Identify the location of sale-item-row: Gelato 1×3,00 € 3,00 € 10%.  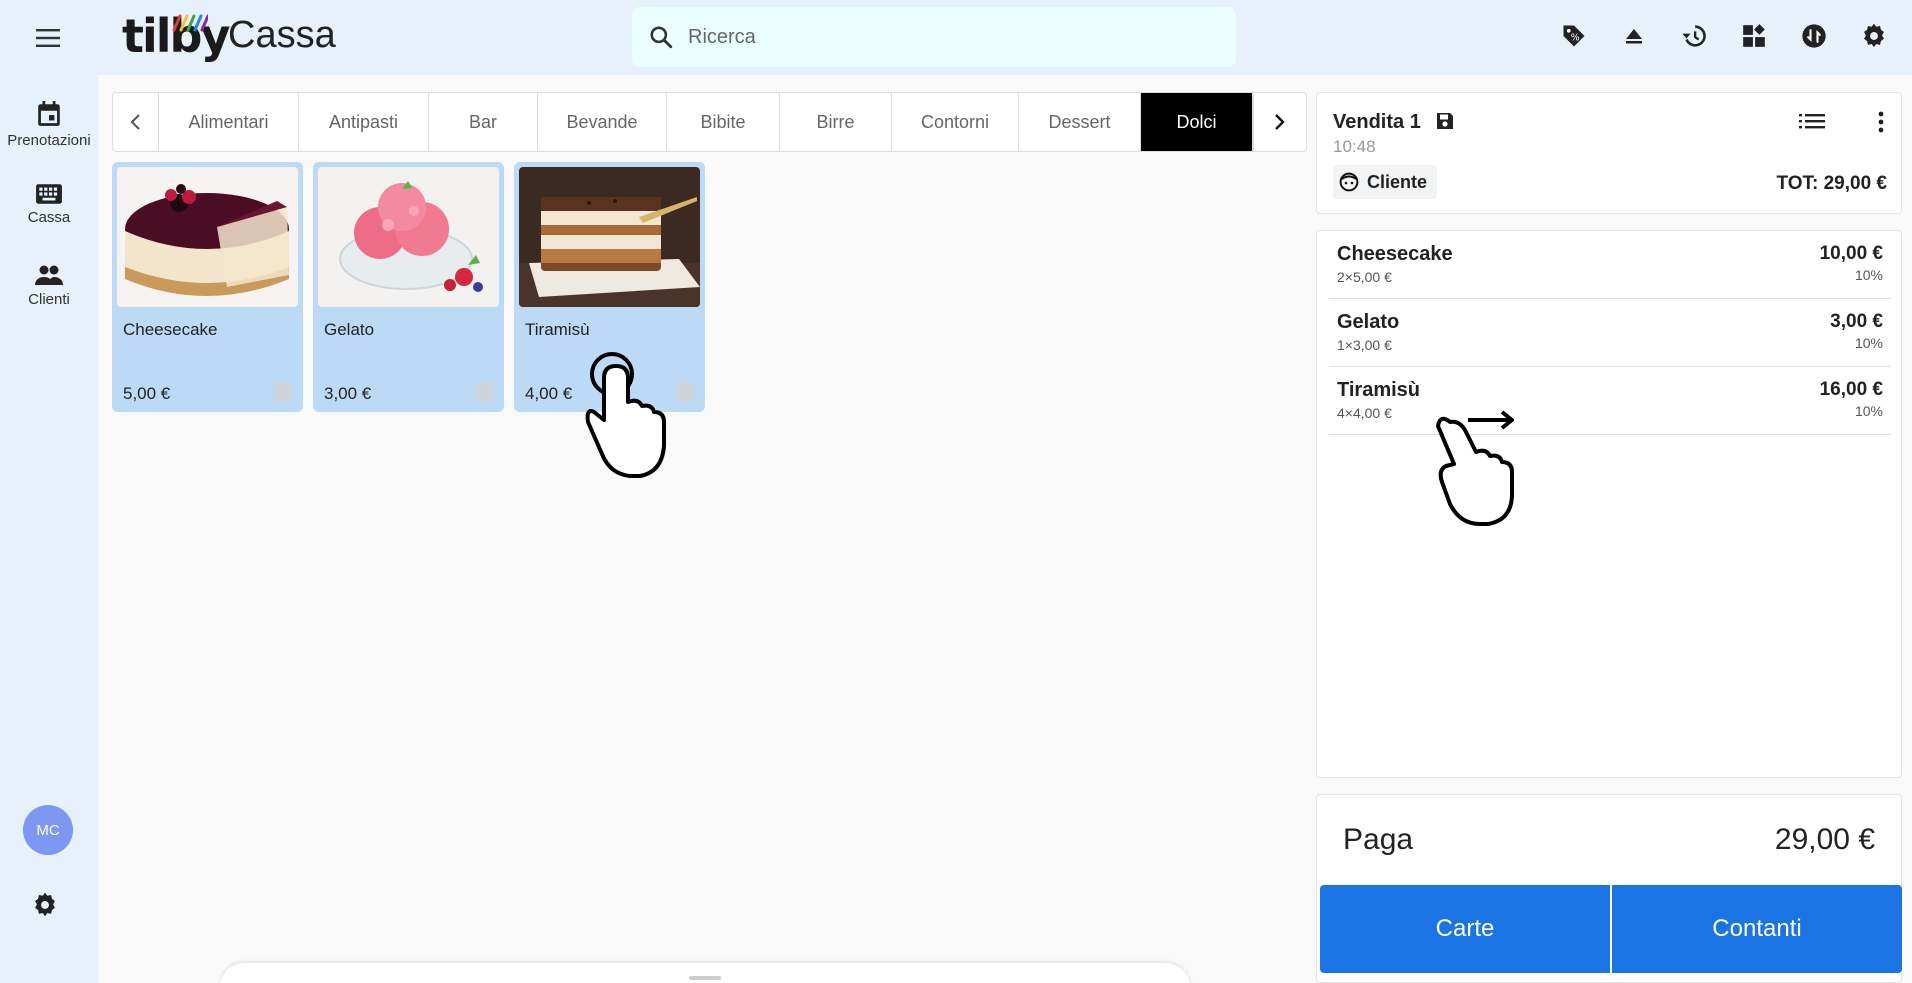
(1610, 333).